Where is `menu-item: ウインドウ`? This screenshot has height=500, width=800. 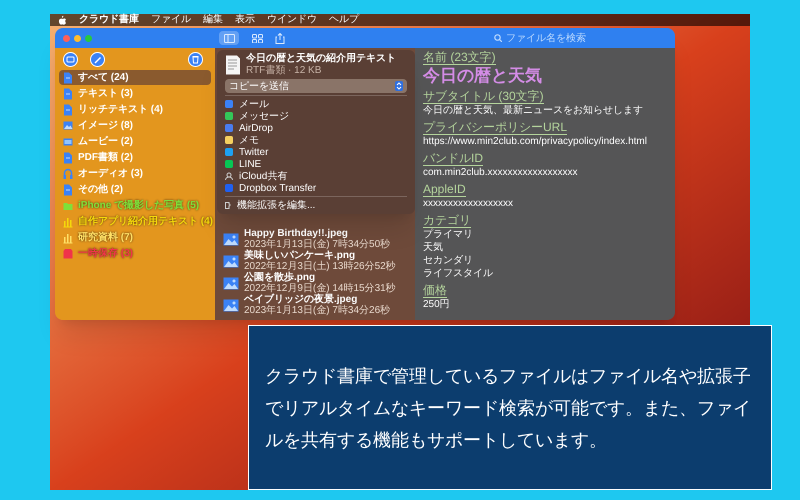 menu-item: ウインドウ is located at coordinates (292, 20).